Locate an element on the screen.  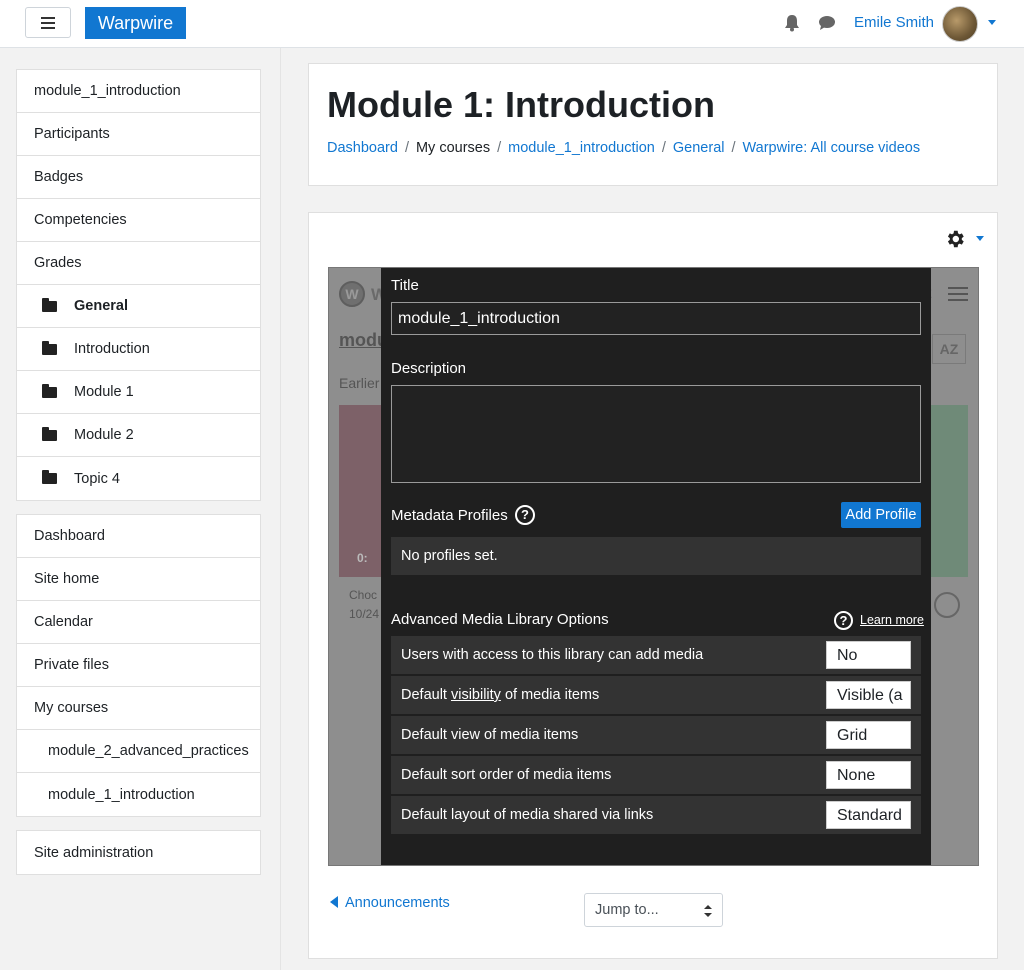
warpwire-logo: W is located at coordinates (352, 294).